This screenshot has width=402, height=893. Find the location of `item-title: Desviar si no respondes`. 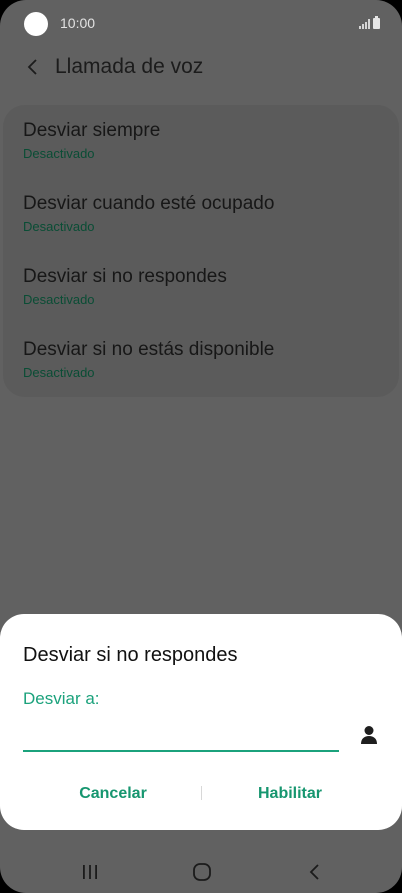

item-title: Desviar si no respondes is located at coordinates (125, 276).